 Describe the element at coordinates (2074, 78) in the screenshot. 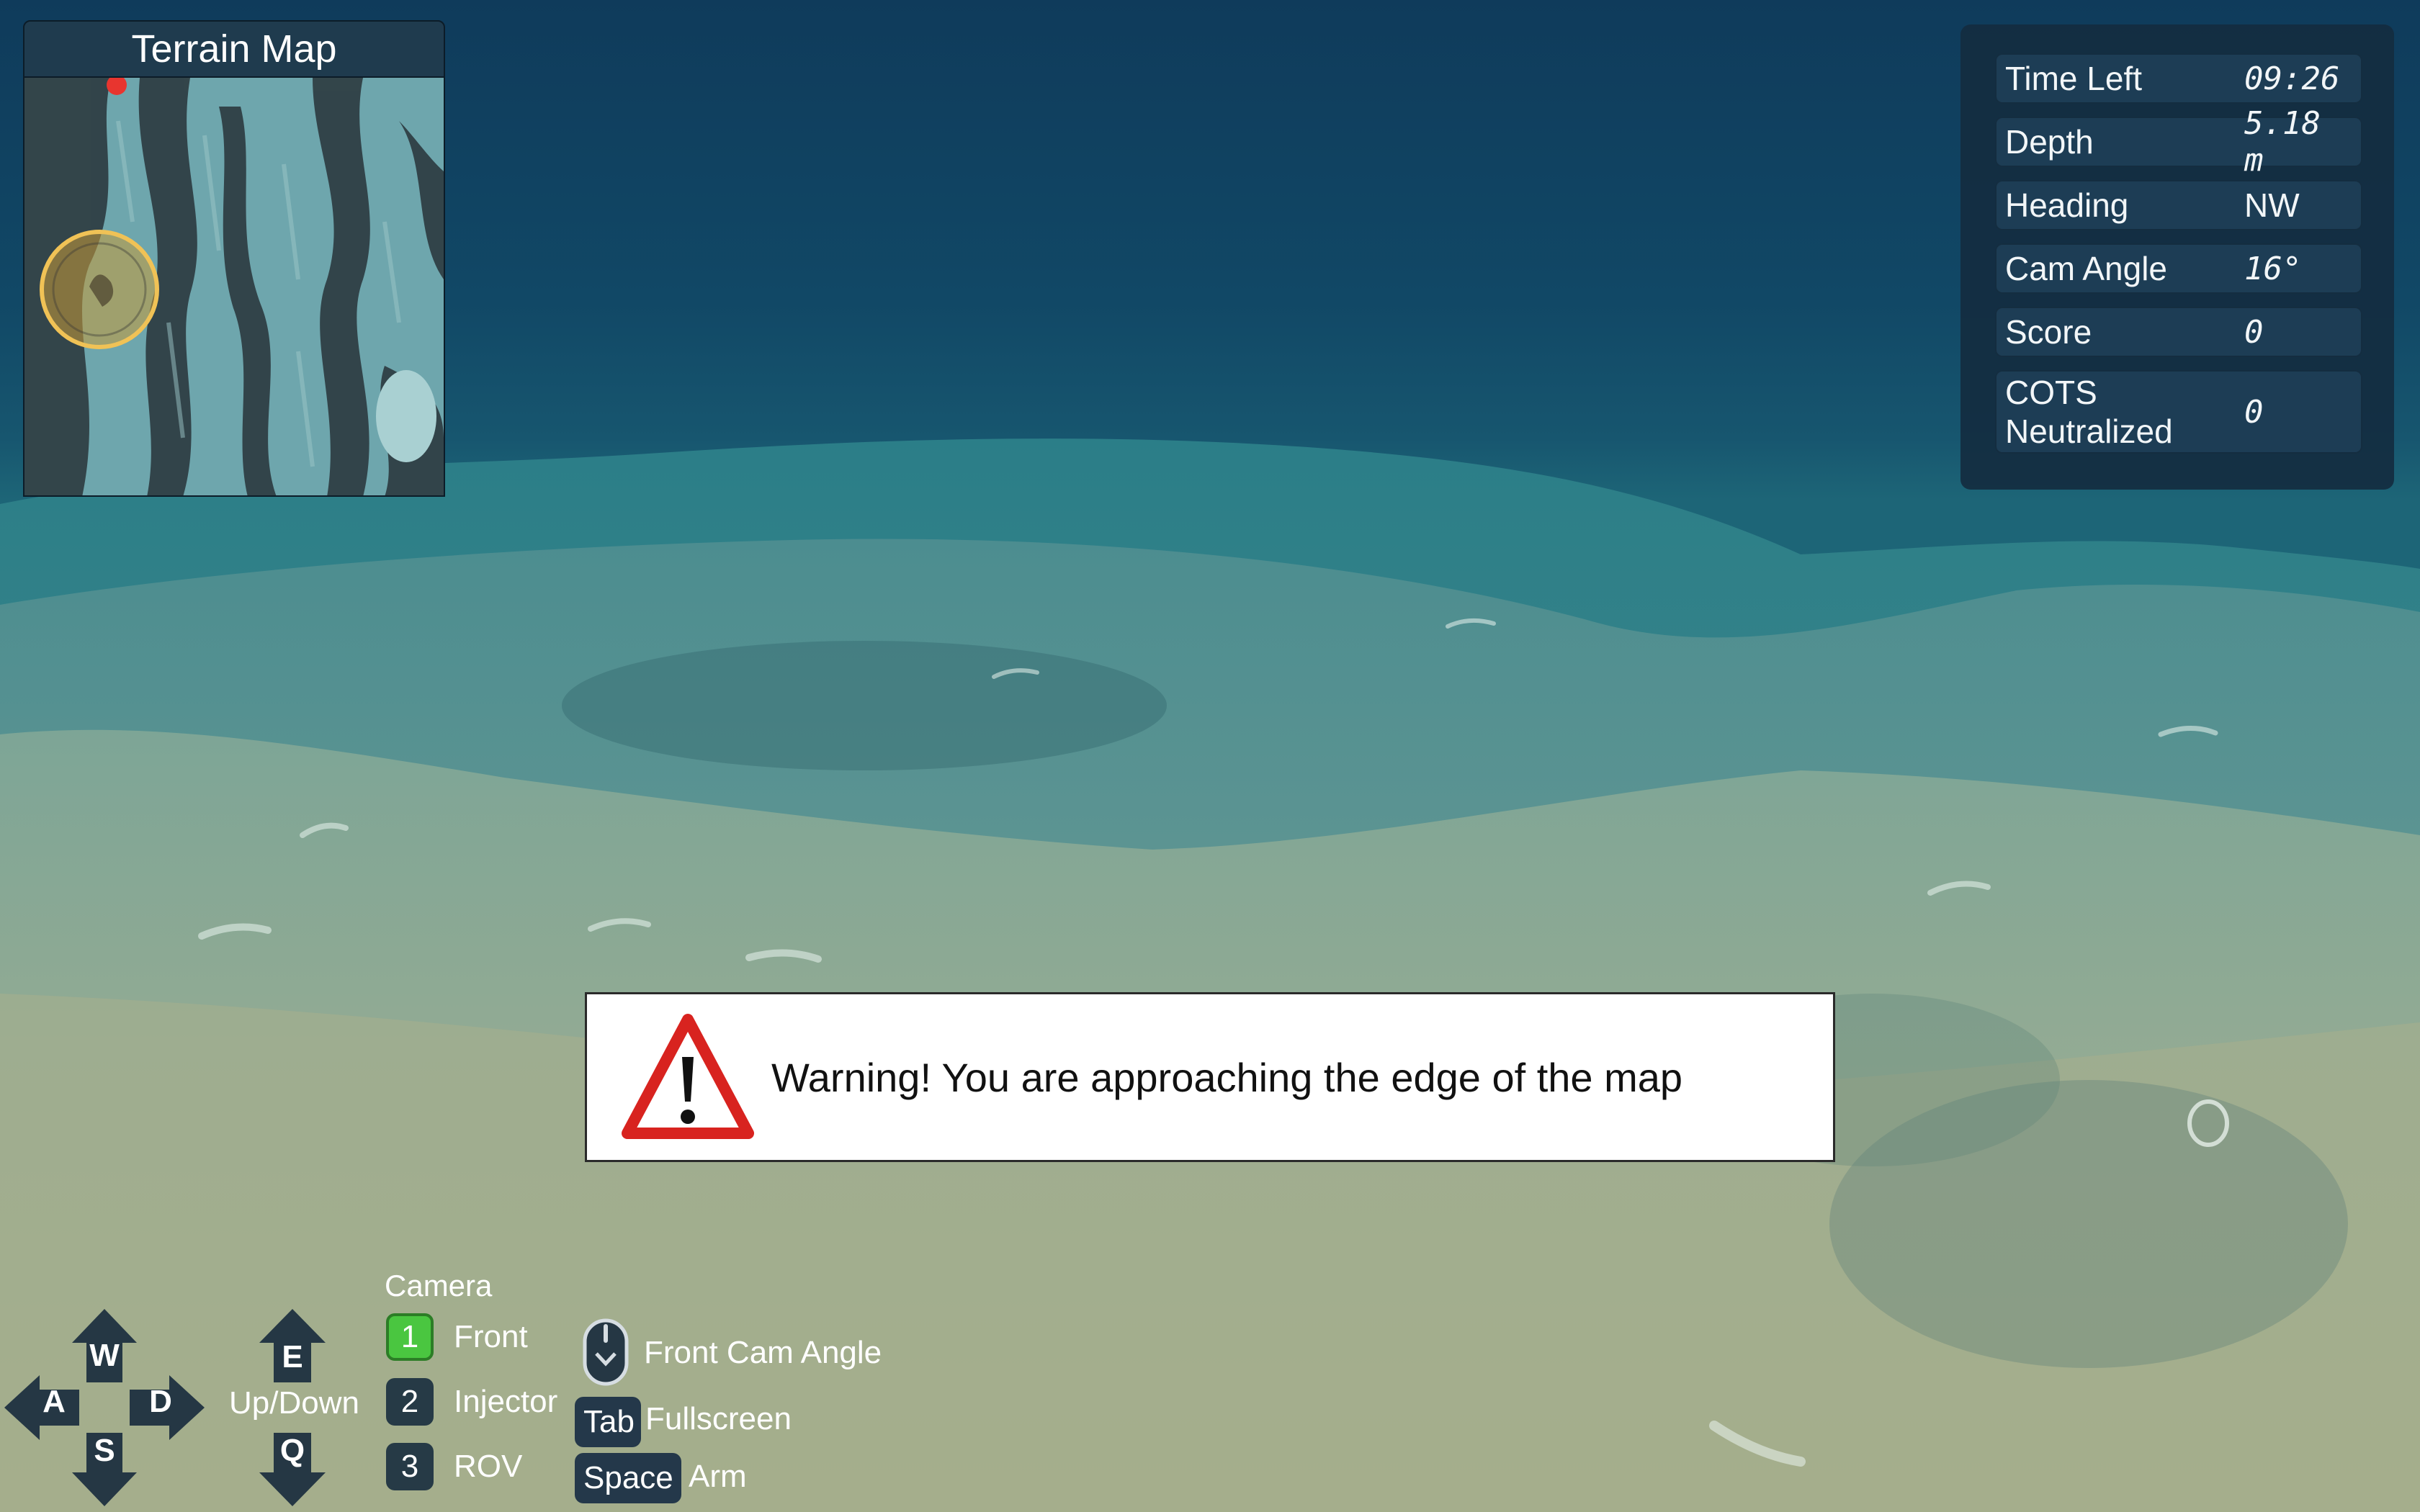

I see `stat-label: Time Left` at that location.